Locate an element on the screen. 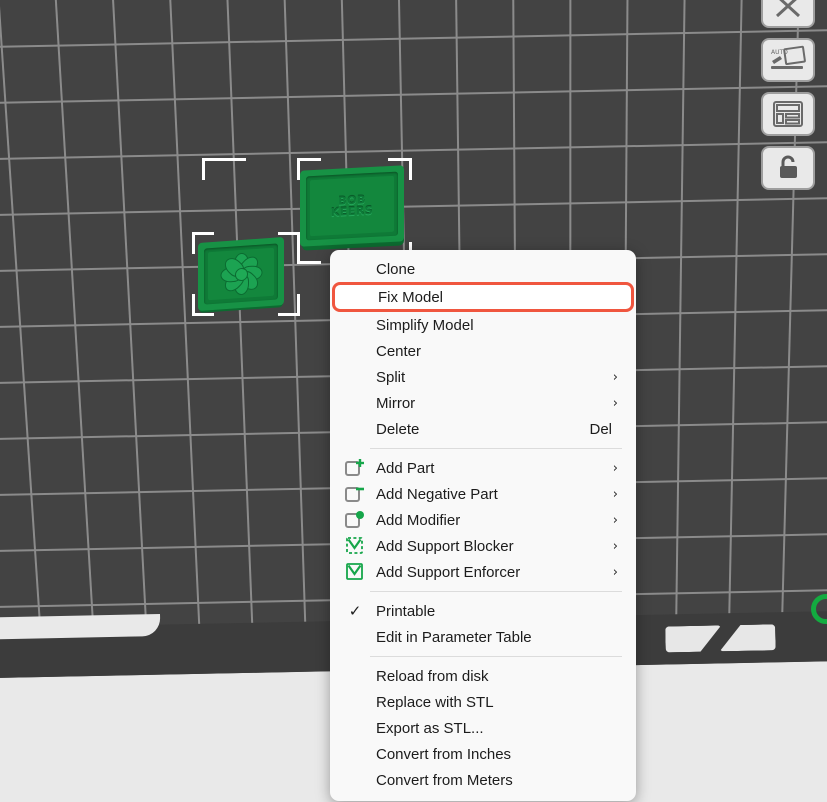 Image resolution: width=827 pixels, height=802 pixels. model-plaque: BOB KEERS is located at coordinates (352, 206).